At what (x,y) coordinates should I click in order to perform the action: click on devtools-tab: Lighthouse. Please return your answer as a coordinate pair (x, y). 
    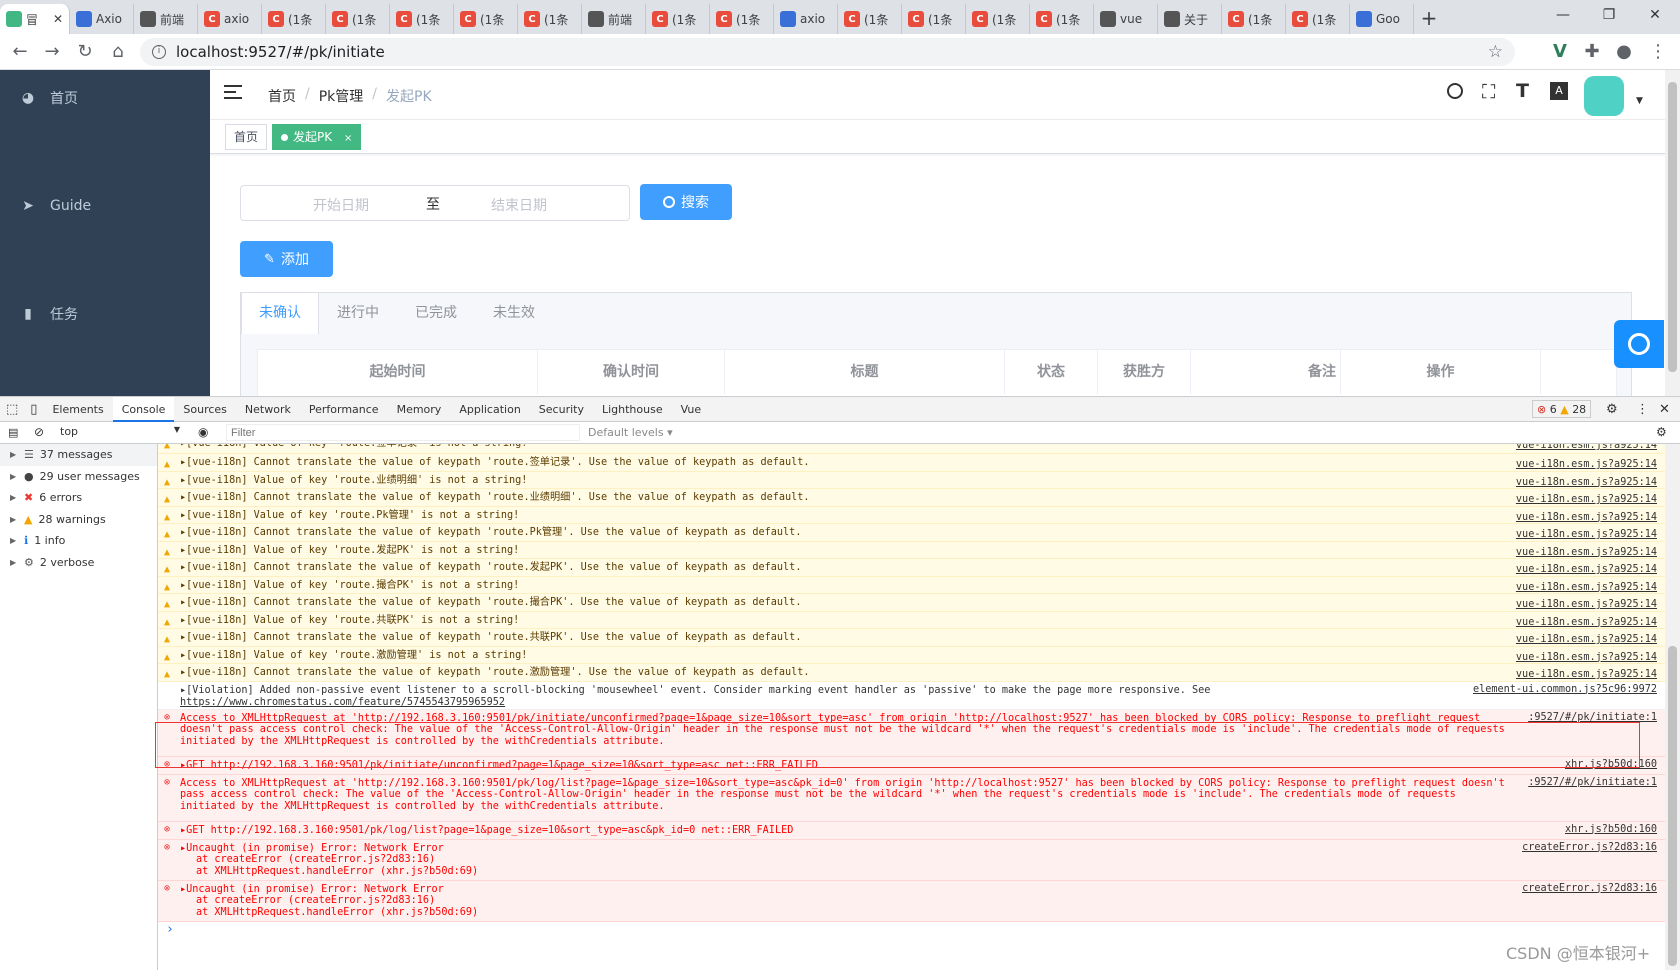
    Looking at the image, I should click on (632, 409).